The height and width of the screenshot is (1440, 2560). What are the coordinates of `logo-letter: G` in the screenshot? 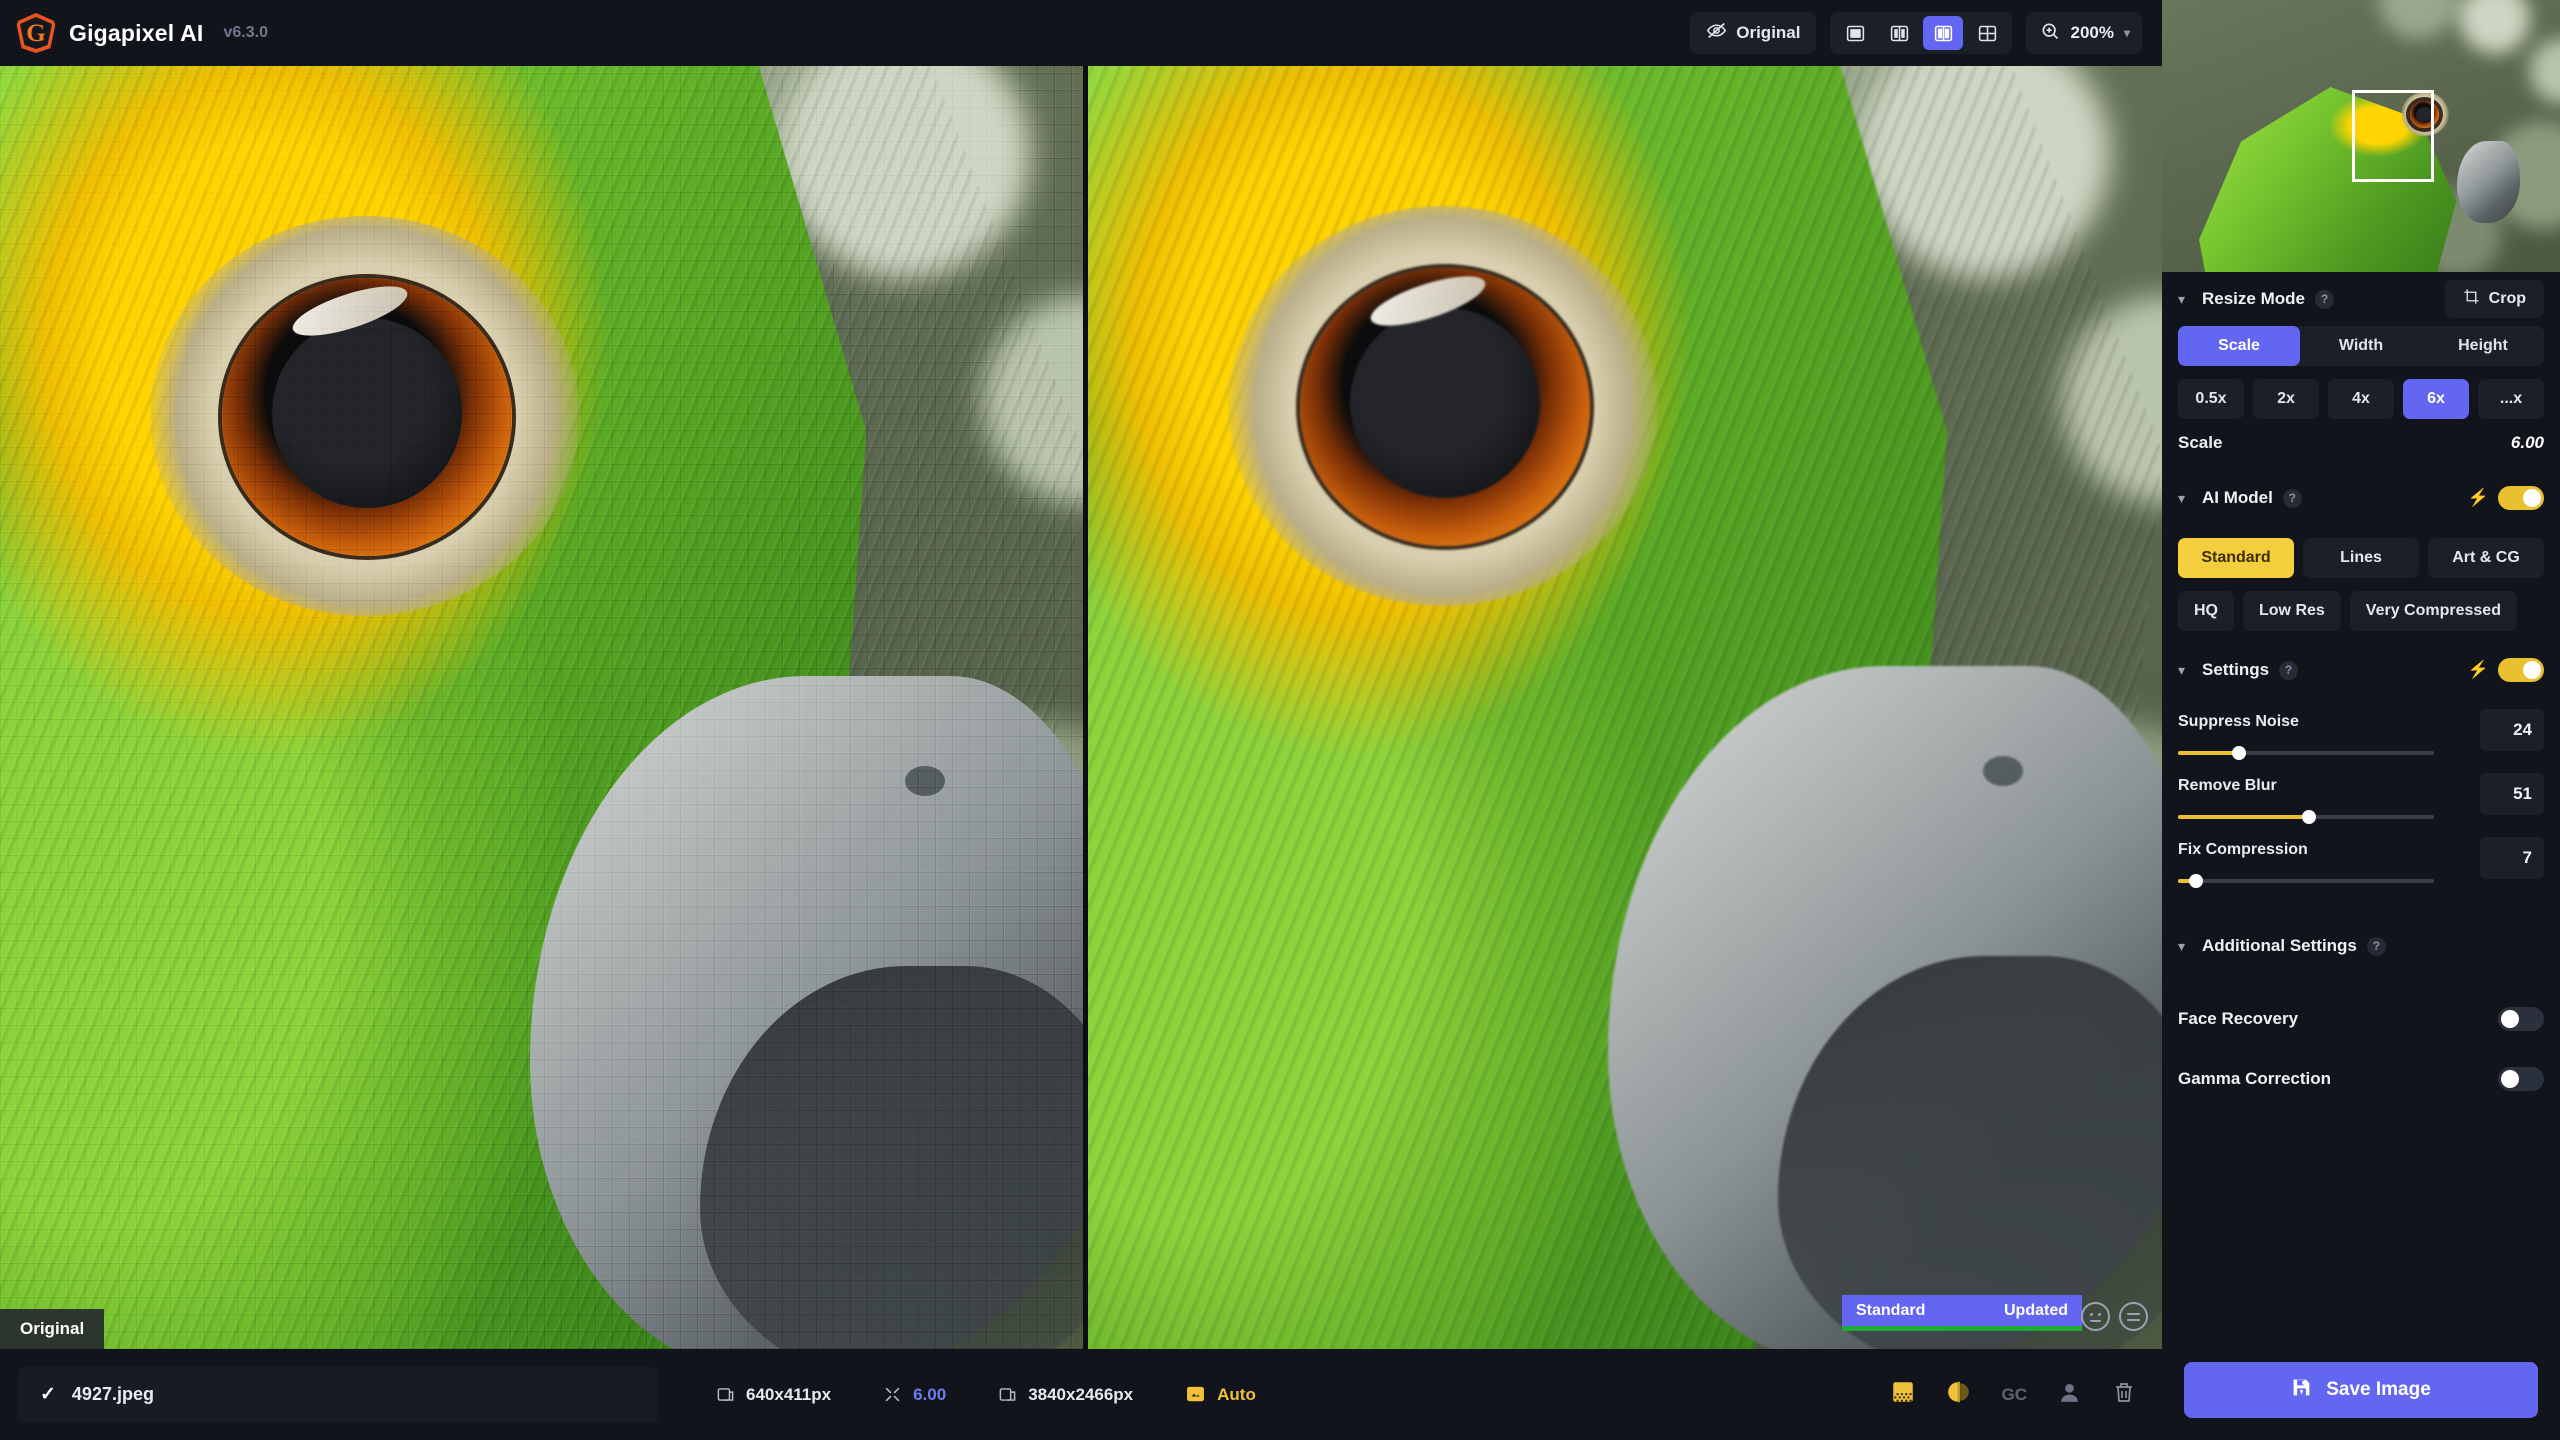 It's located at (36, 33).